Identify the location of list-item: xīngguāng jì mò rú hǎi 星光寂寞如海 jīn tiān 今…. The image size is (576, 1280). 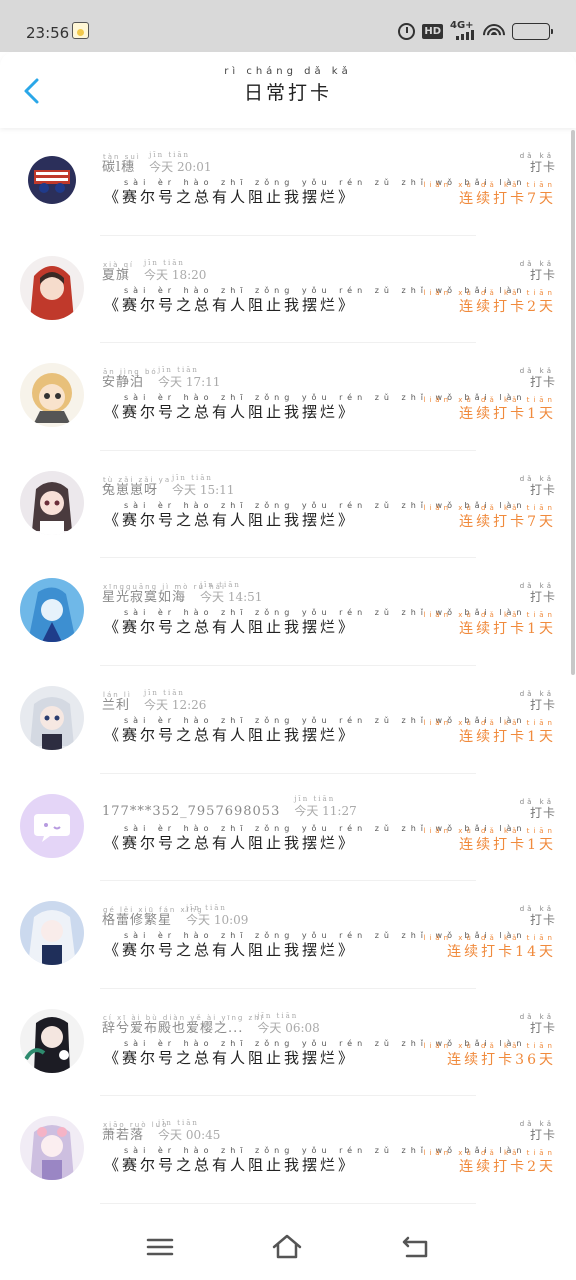
(288, 612).